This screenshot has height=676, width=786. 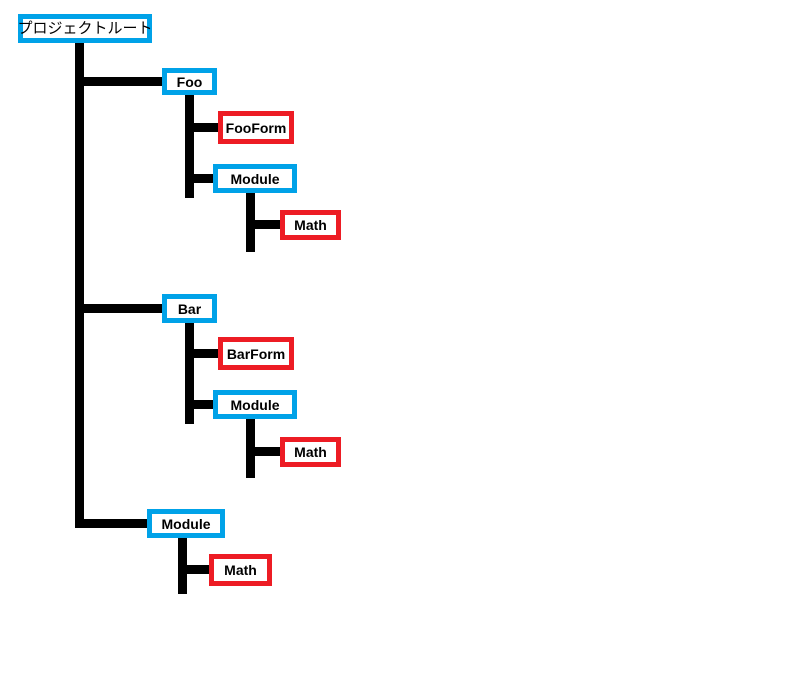 I want to click on tree-node-foo-module-math: Math, so click(x=310, y=225).